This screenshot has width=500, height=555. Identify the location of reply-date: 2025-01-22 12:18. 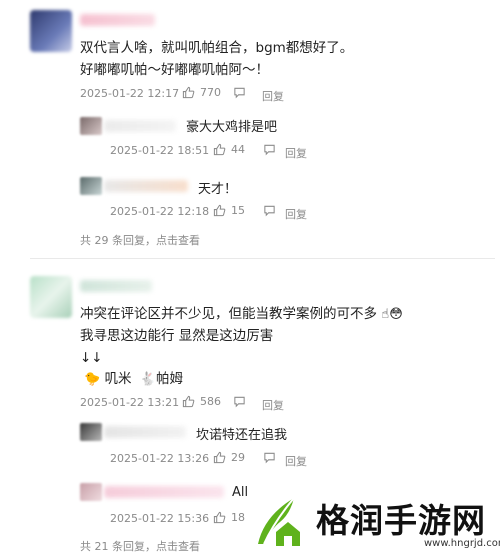
(160, 211).